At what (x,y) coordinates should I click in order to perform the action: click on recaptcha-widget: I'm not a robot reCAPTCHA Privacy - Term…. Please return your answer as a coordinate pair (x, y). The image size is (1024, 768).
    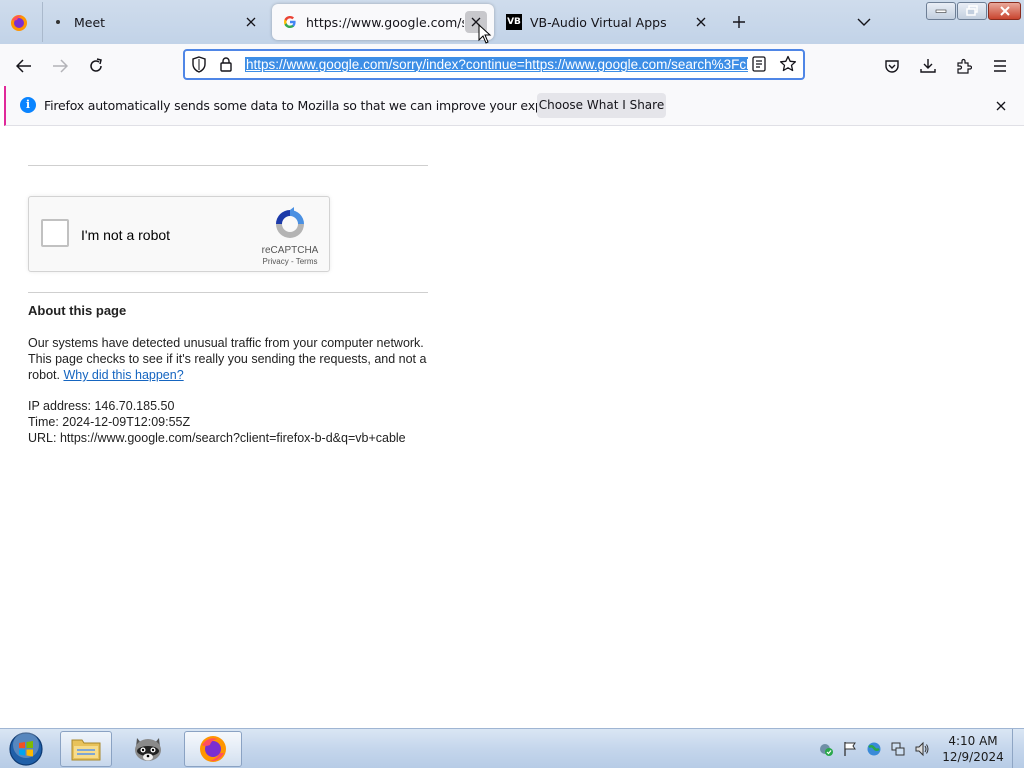
    Looking at the image, I should click on (179, 234).